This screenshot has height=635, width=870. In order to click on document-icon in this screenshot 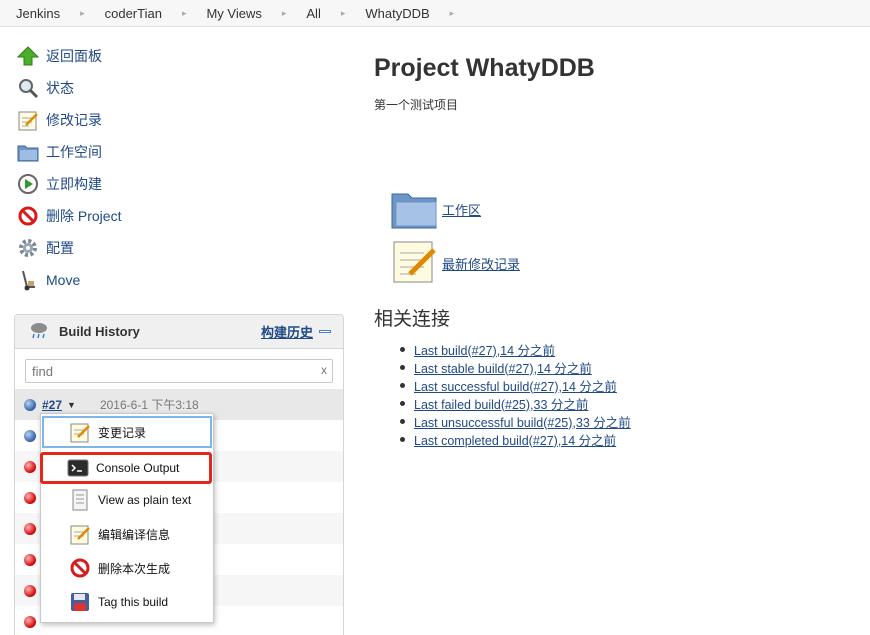, I will do `click(80, 500)`.